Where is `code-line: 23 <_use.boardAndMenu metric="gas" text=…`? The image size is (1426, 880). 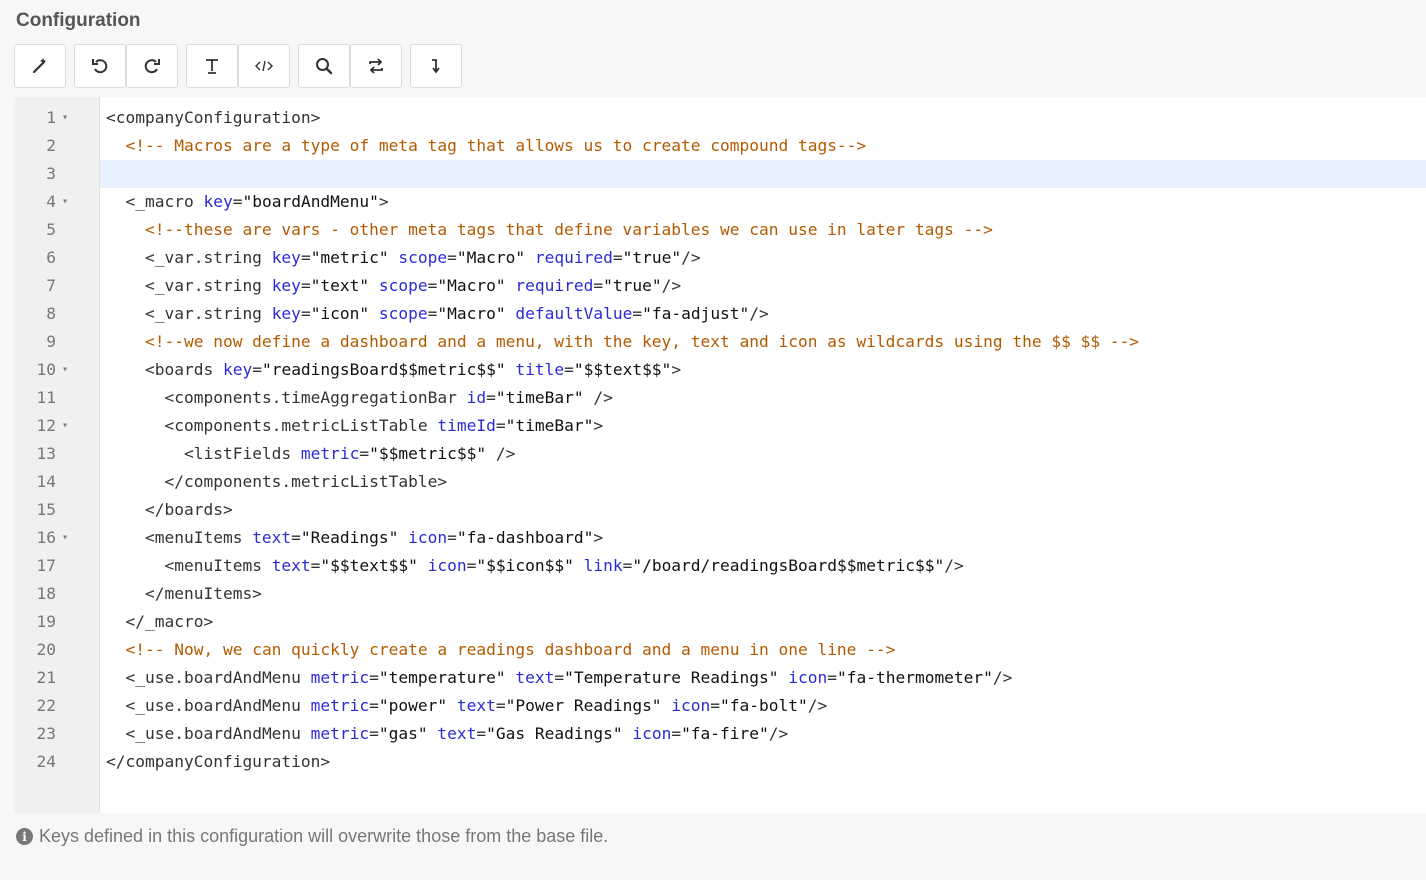 code-line: 23 <_use.boardAndMenu metric="gas" text=… is located at coordinates (720, 734).